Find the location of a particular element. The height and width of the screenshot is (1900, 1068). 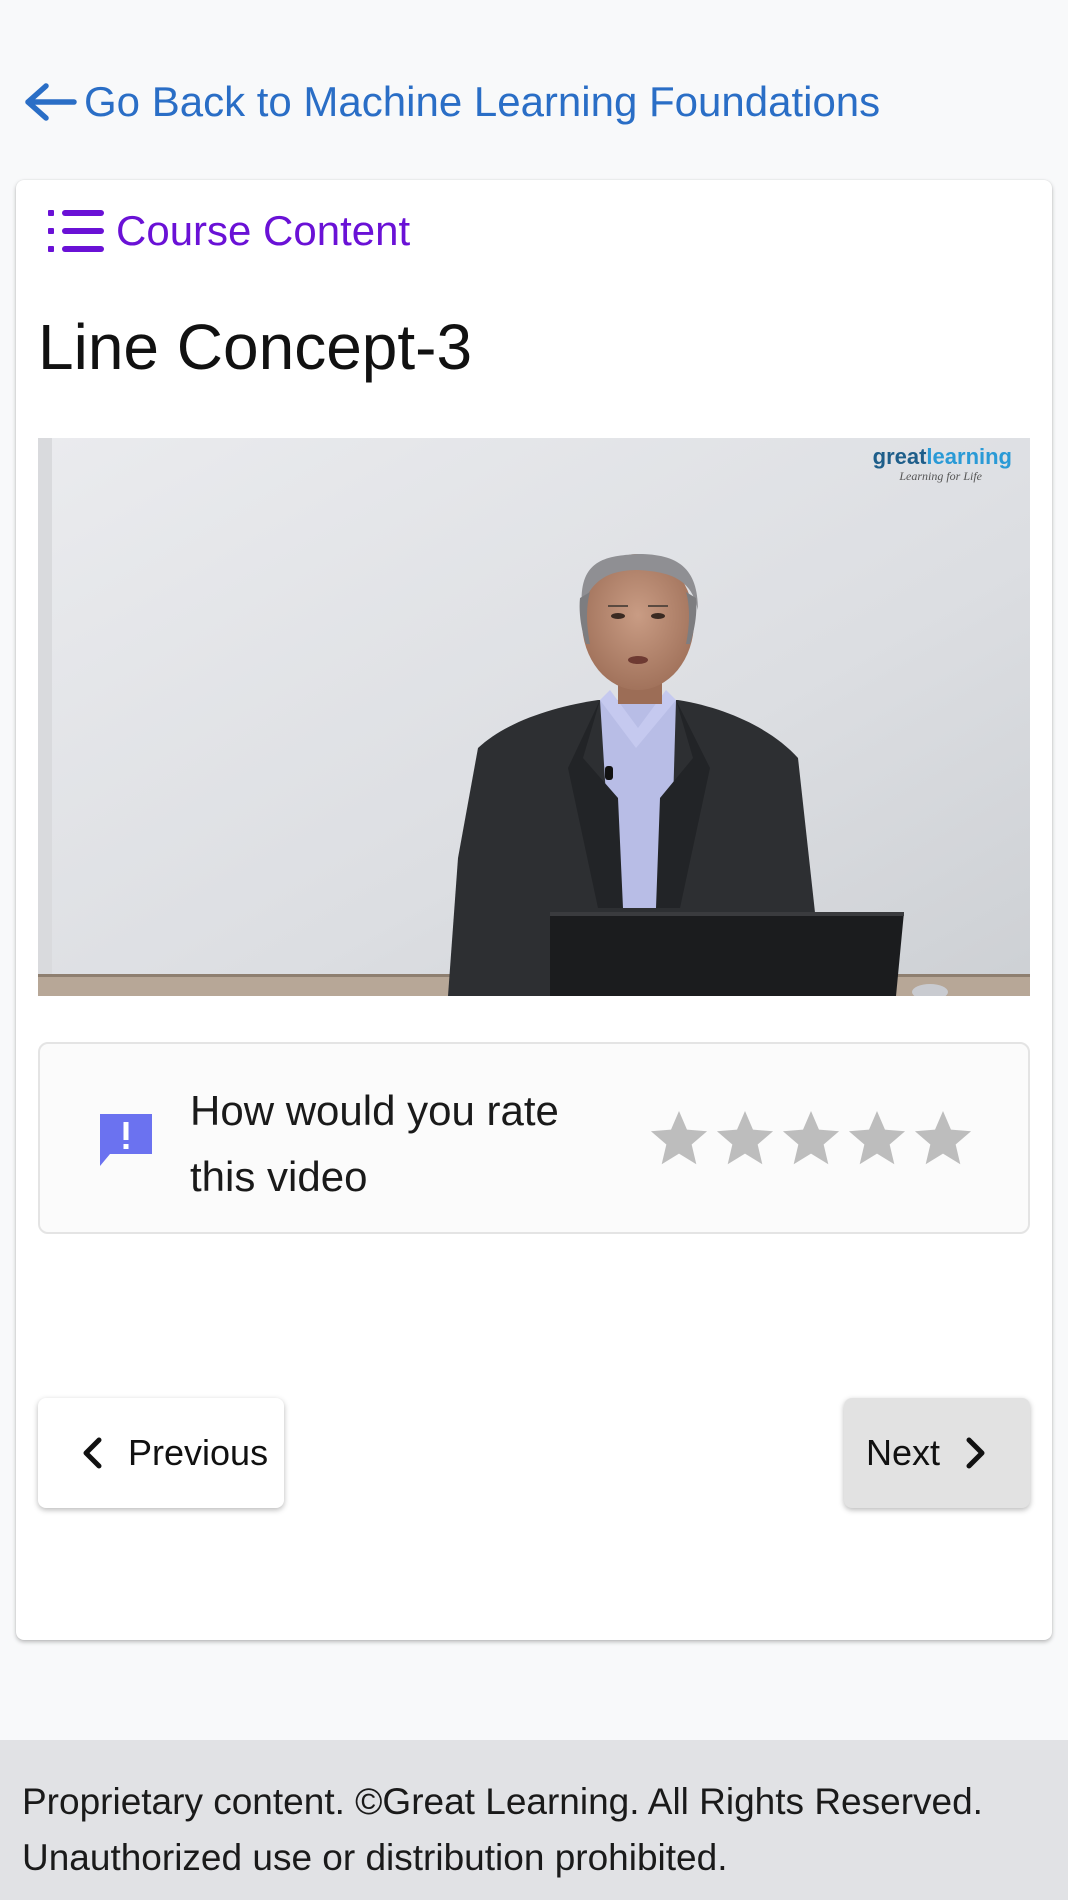

lesson-title: Line Concept-3 is located at coordinates (255, 347).